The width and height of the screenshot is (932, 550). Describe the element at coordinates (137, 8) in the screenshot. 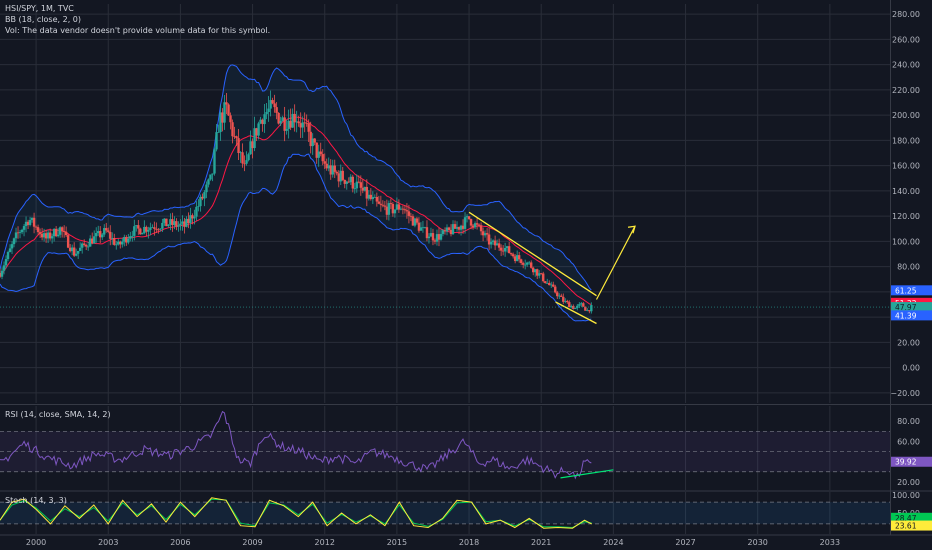

I see `symbol-legend: HSI/SPY, 1M, TVC` at that location.